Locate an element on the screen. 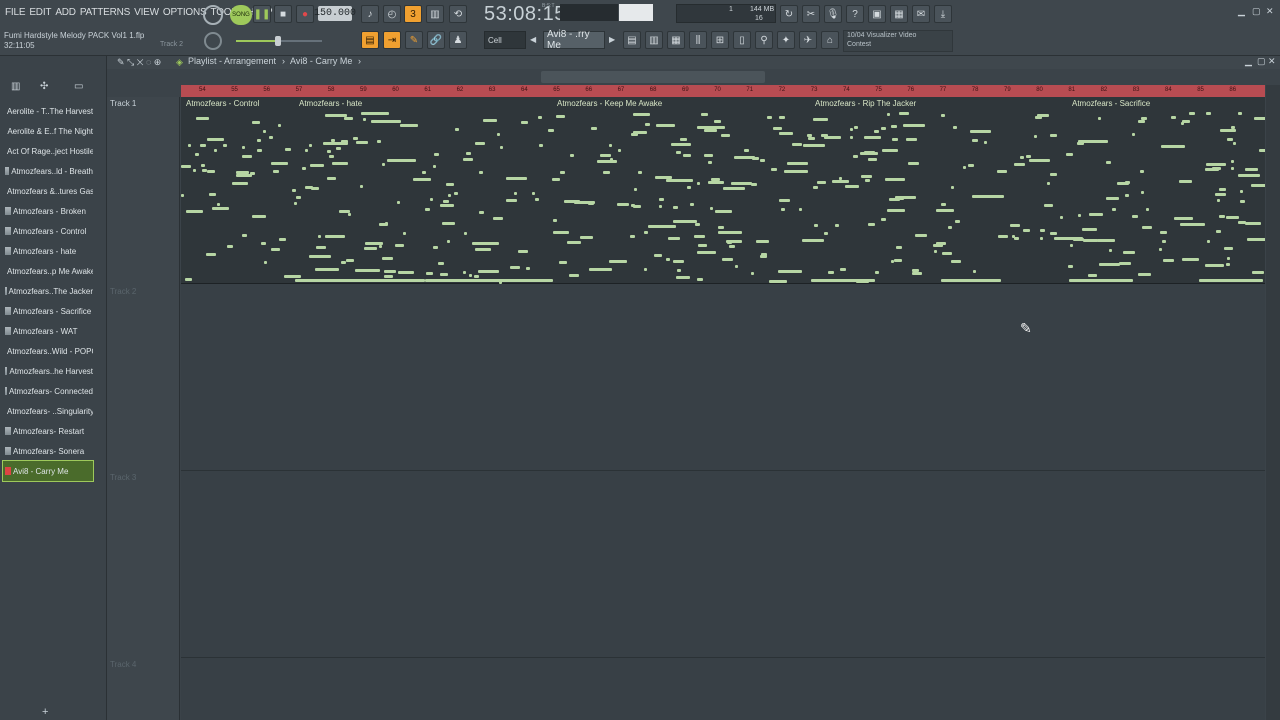 The height and width of the screenshot is (720, 1280). browser-view-icon: ▥ is located at coordinates (15, 86).